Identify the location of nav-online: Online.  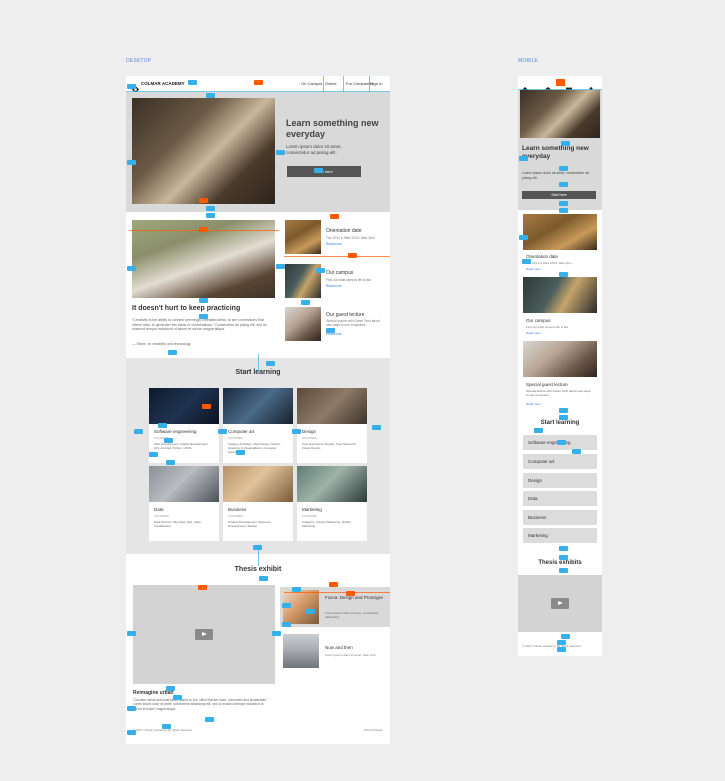
(331, 83).